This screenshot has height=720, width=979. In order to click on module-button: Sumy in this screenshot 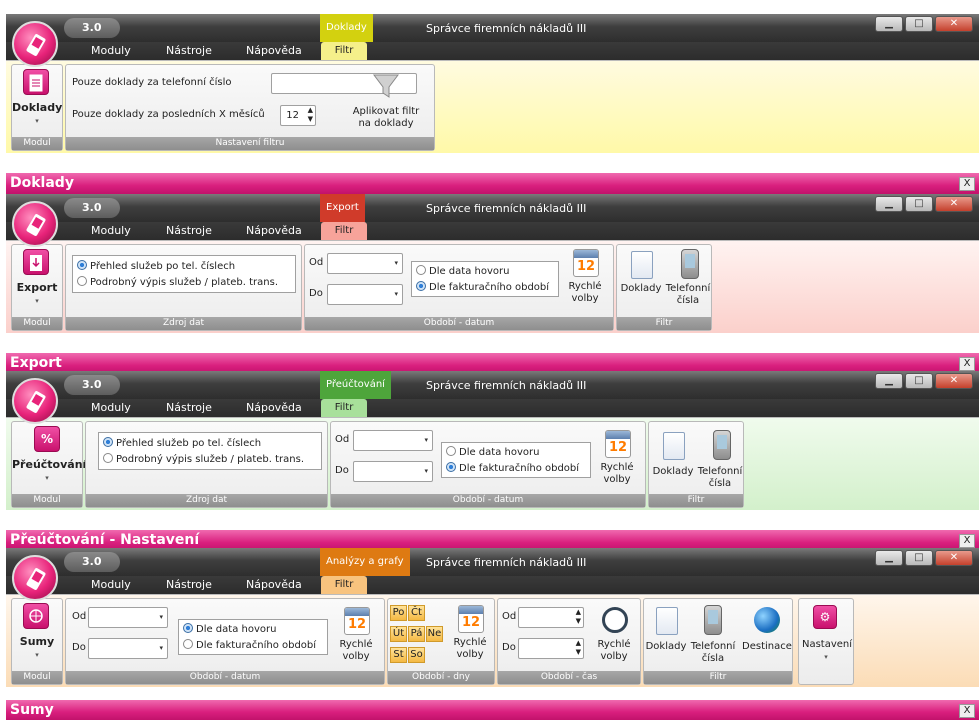, I will do `click(37, 641)`.